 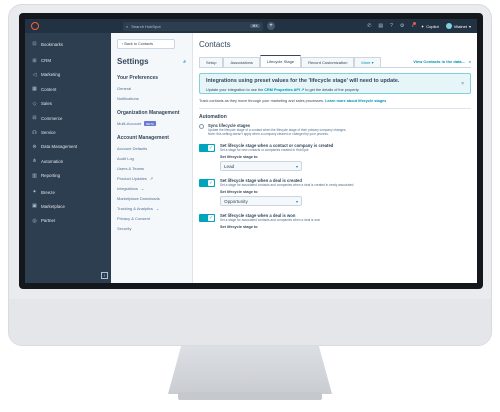 What do you see at coordinates (413, 25) in the screenshot?
I see `notifications-icon: ♪` at bounding box center [413, 25].